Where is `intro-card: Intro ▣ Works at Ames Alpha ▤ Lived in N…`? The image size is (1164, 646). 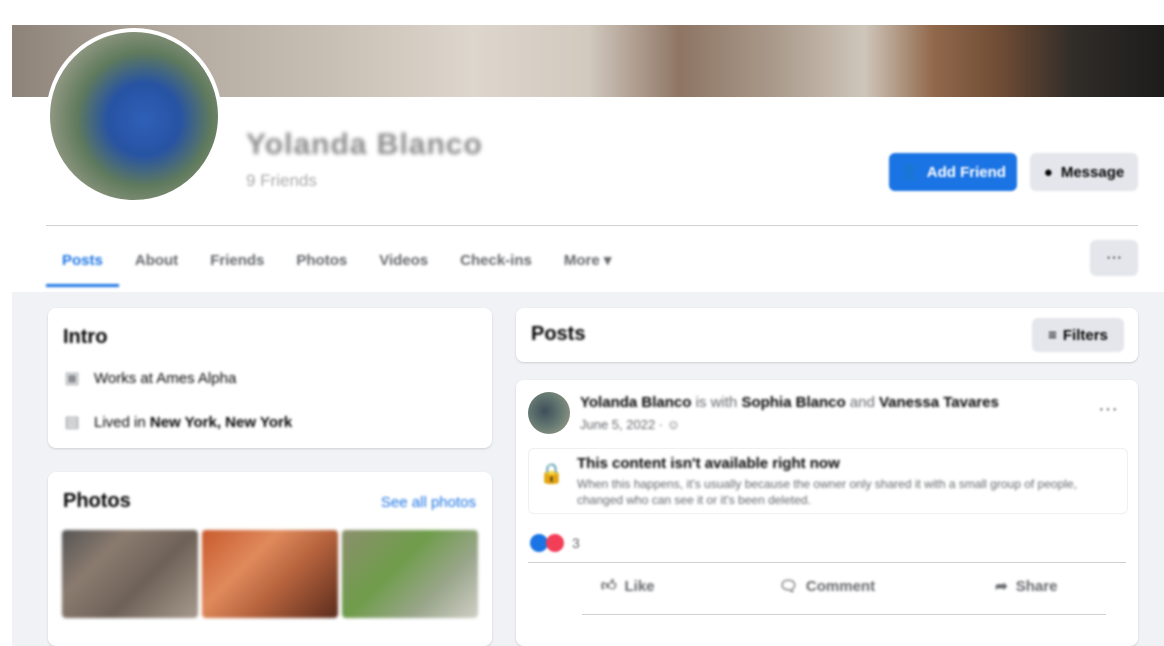 intro-card: Intro ▣ Works at Ames Alpha ▤ Lived in N… is located at coordinates (270, 378).